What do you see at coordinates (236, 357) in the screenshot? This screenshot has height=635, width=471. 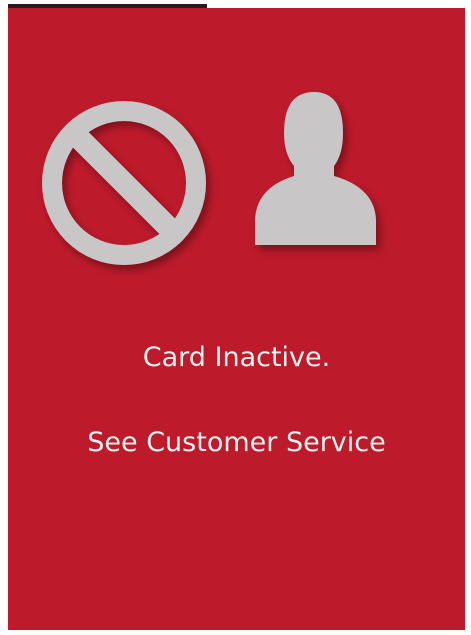 I see `card-inactive-text: Card Inactive.` at bounding box center [236, 357].